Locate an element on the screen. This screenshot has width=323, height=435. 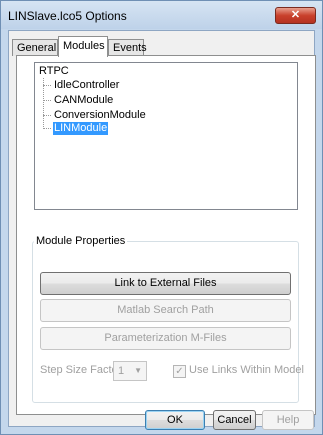
ok-button-label: OK is located at coordinates (175, 420).